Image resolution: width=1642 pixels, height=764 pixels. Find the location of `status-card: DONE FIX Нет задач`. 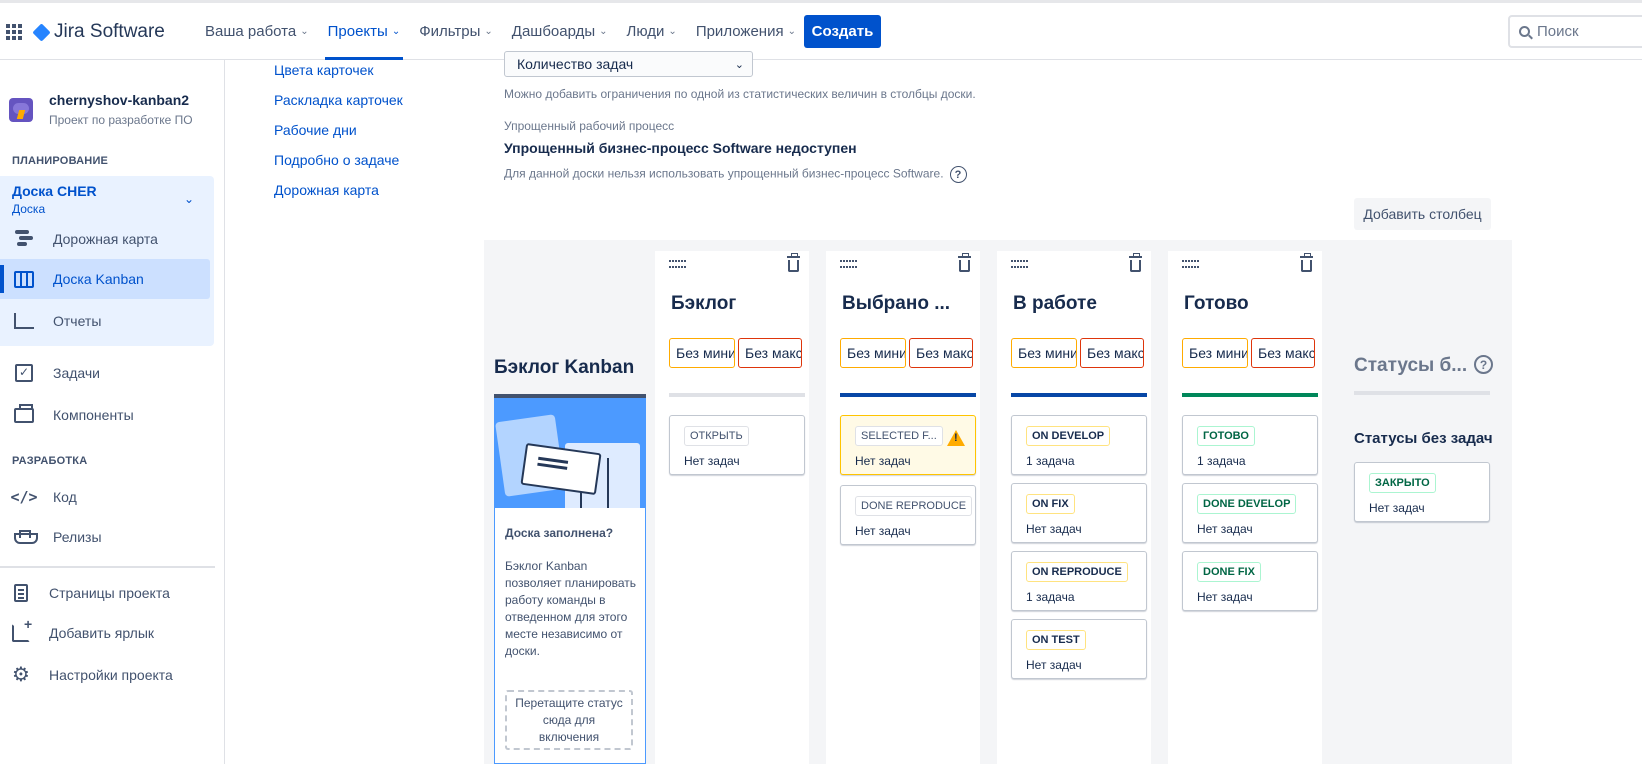

status-card: DONE FIX Нет задач is located at coordinates (1250, 581).